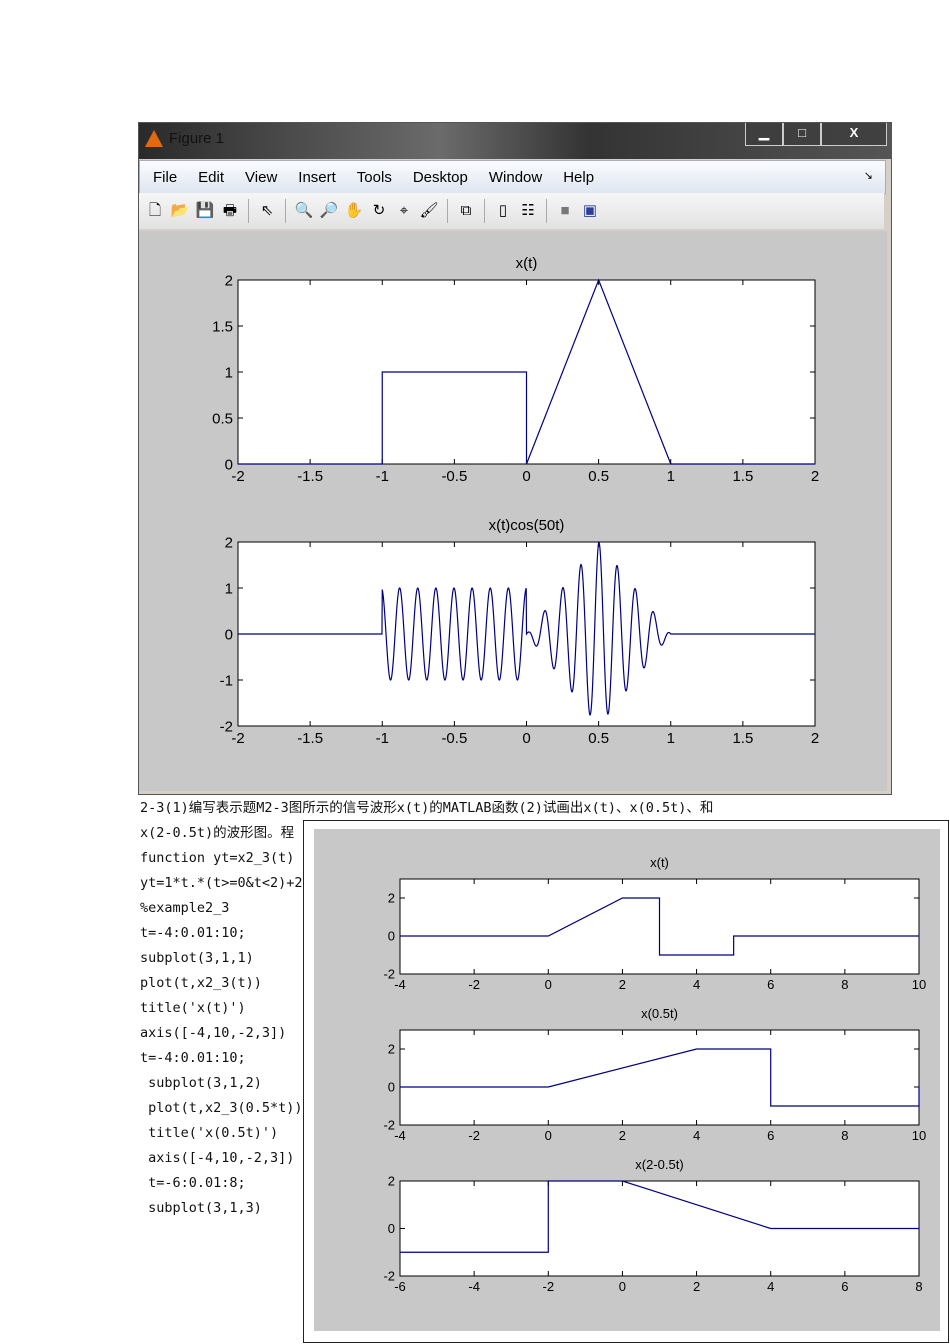 This screenshot has height=1344, width=950. Describe the element at coordinates (374, 177) in the screenshot. I see `menu-tools: Tools` at that location.